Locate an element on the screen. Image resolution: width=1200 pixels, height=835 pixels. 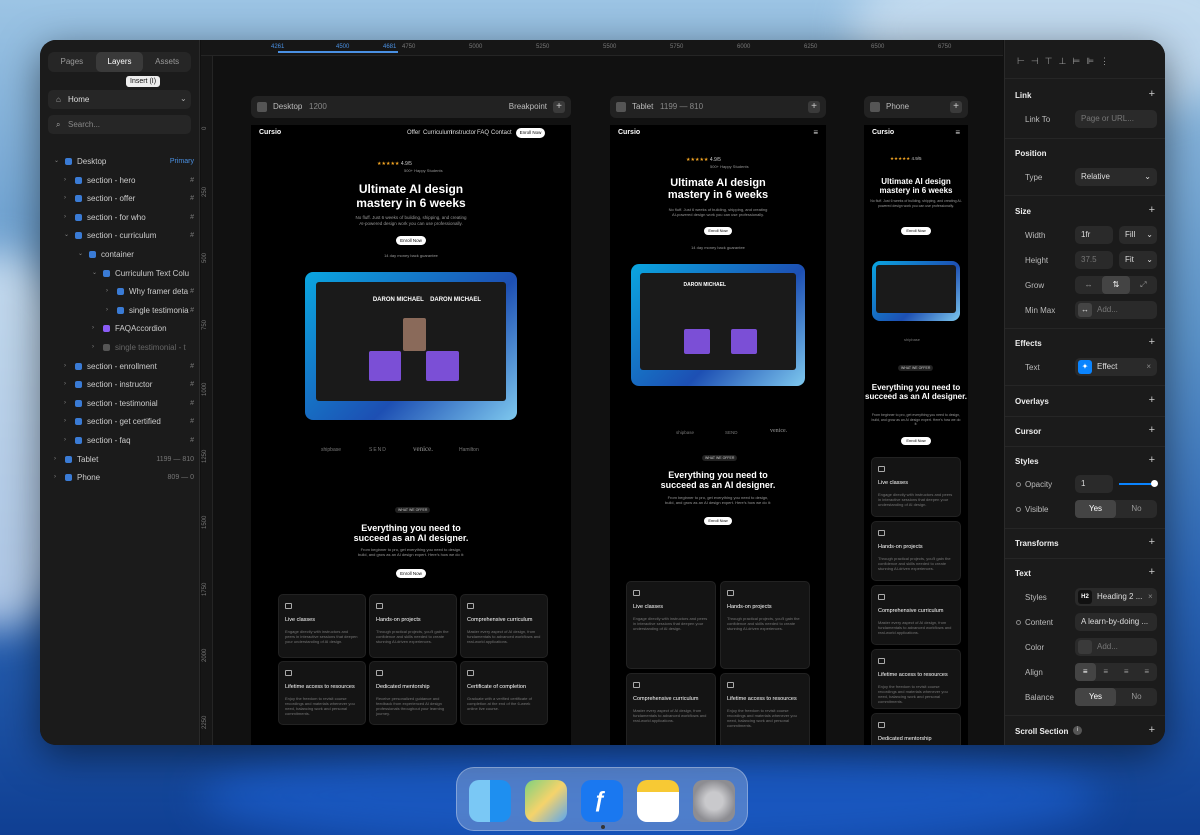
text-align-toggle: ≡ ≡ ≡ ≡ is located at coordinates (1116, 672).